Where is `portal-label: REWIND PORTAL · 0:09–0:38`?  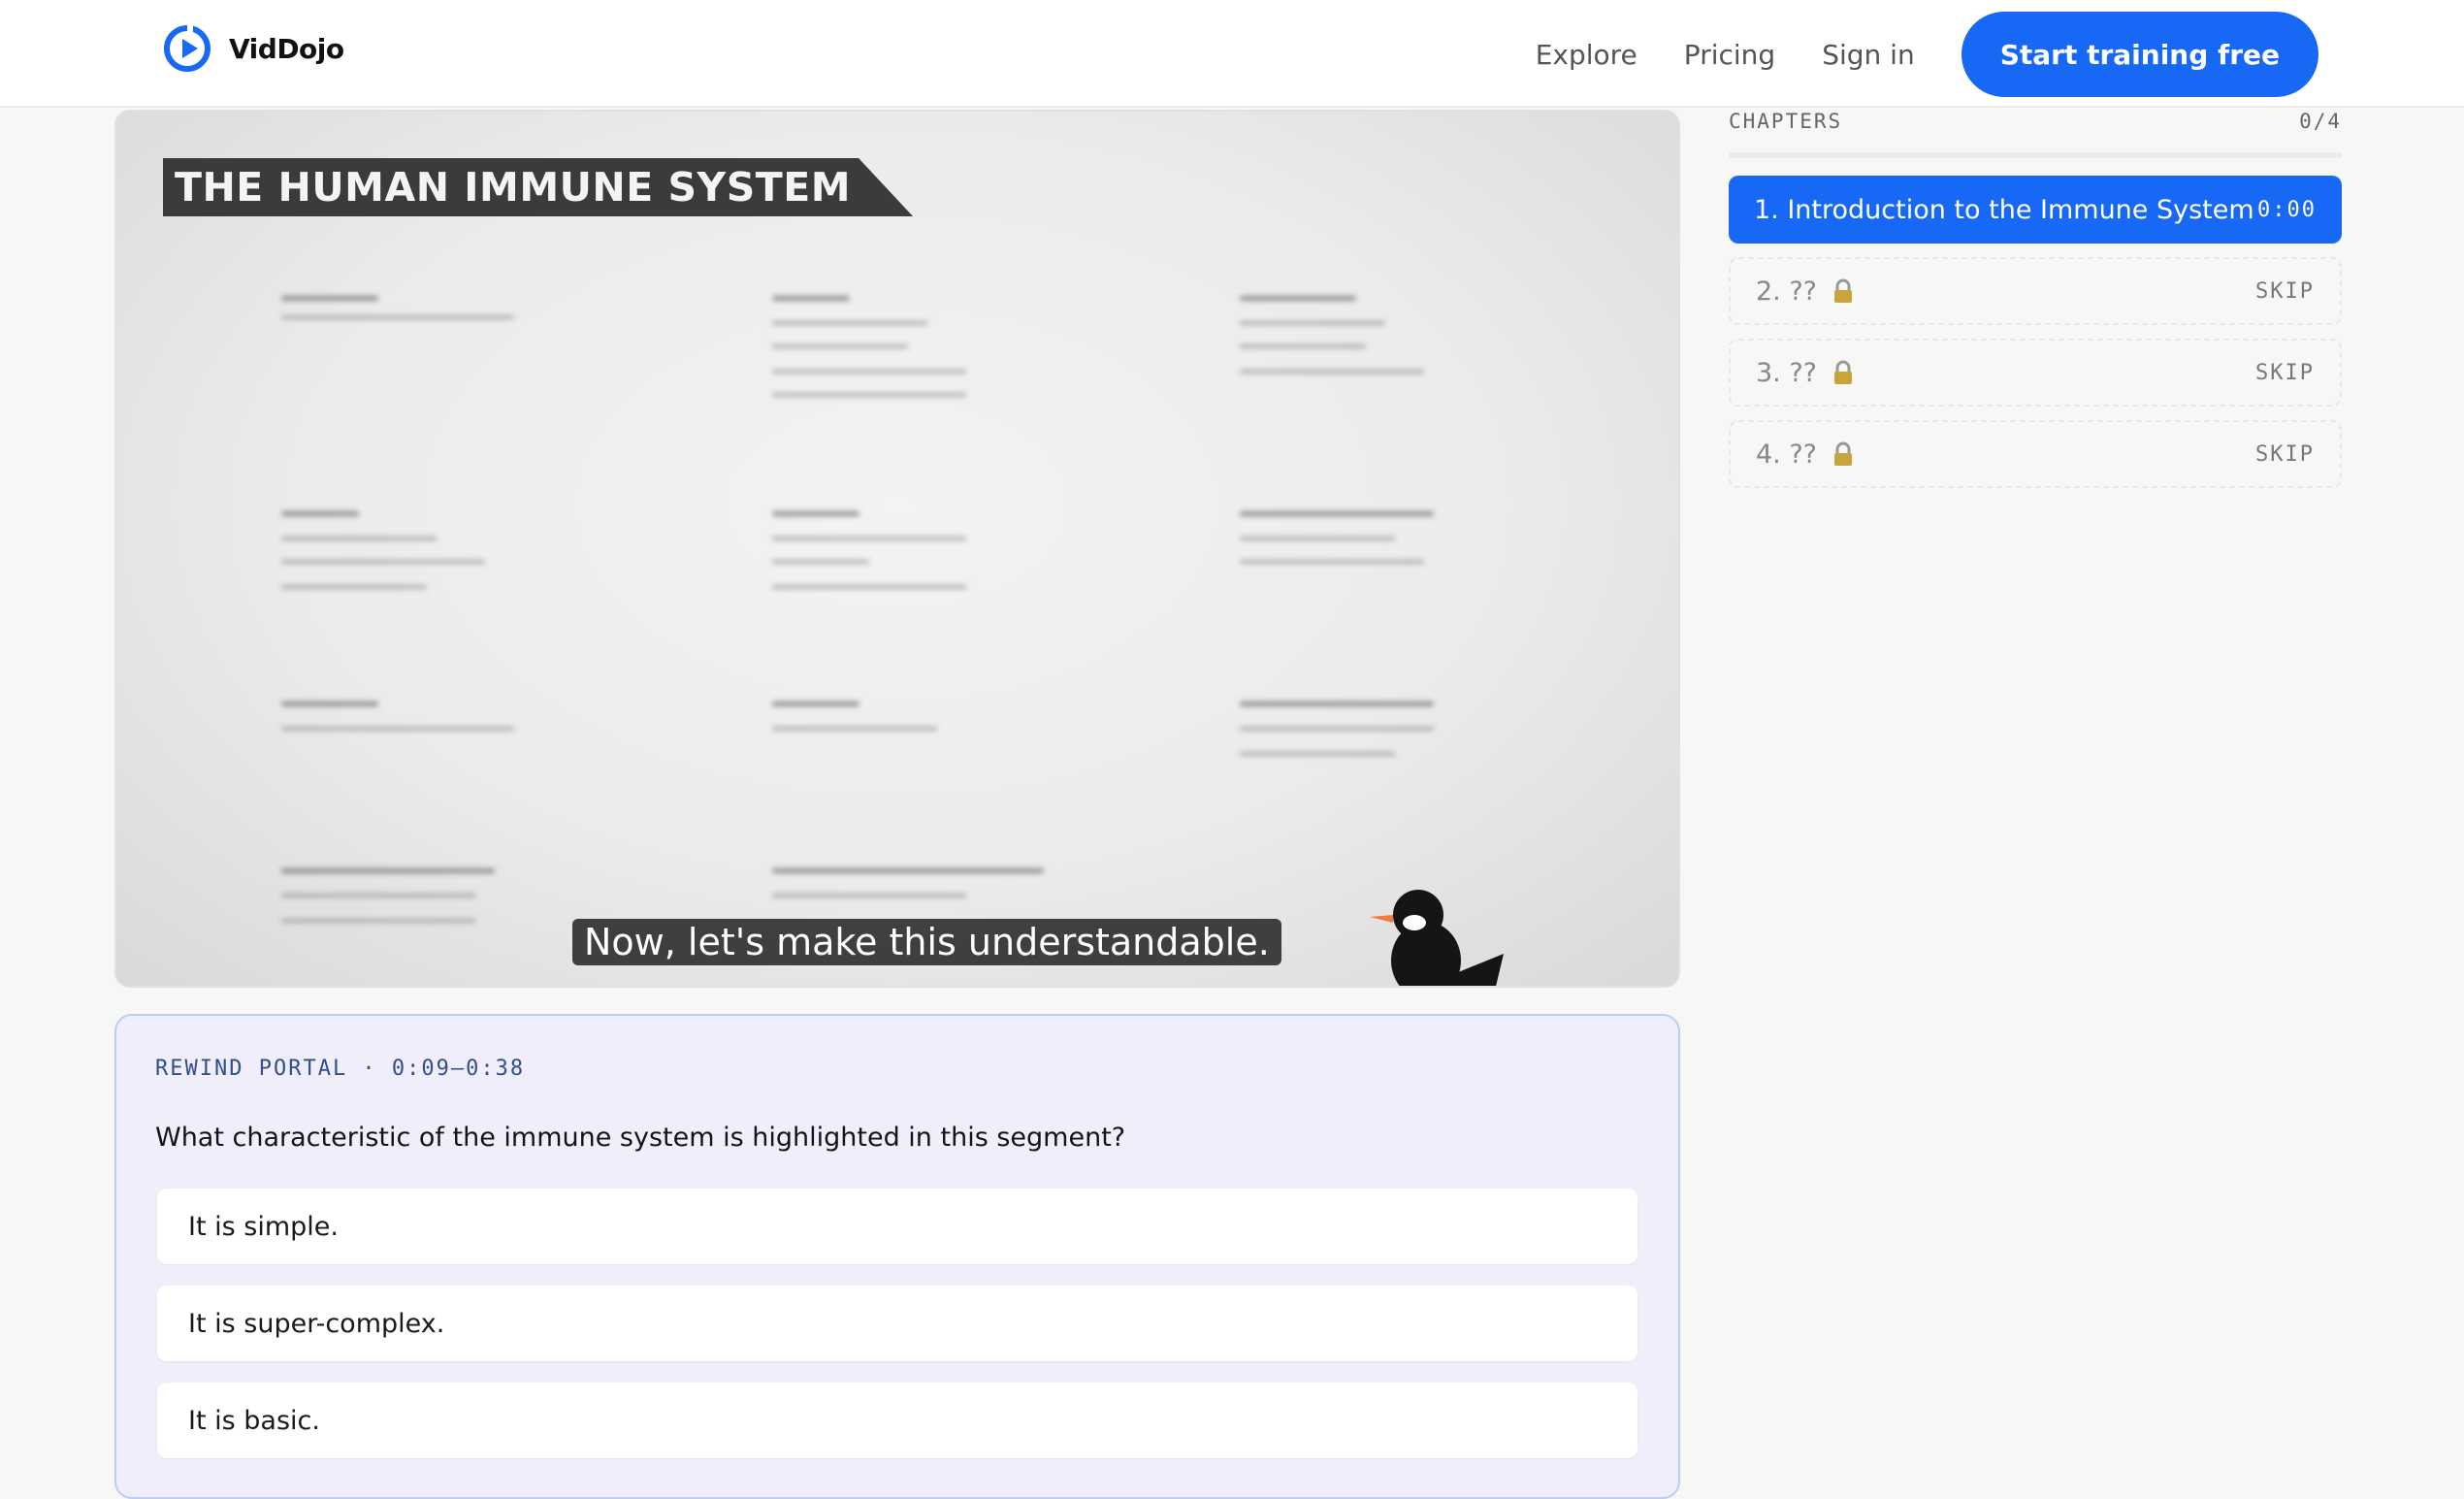 portal-label: REWIND PORTAL · 0:09–0:38 is located at coordinates (340, 1069).